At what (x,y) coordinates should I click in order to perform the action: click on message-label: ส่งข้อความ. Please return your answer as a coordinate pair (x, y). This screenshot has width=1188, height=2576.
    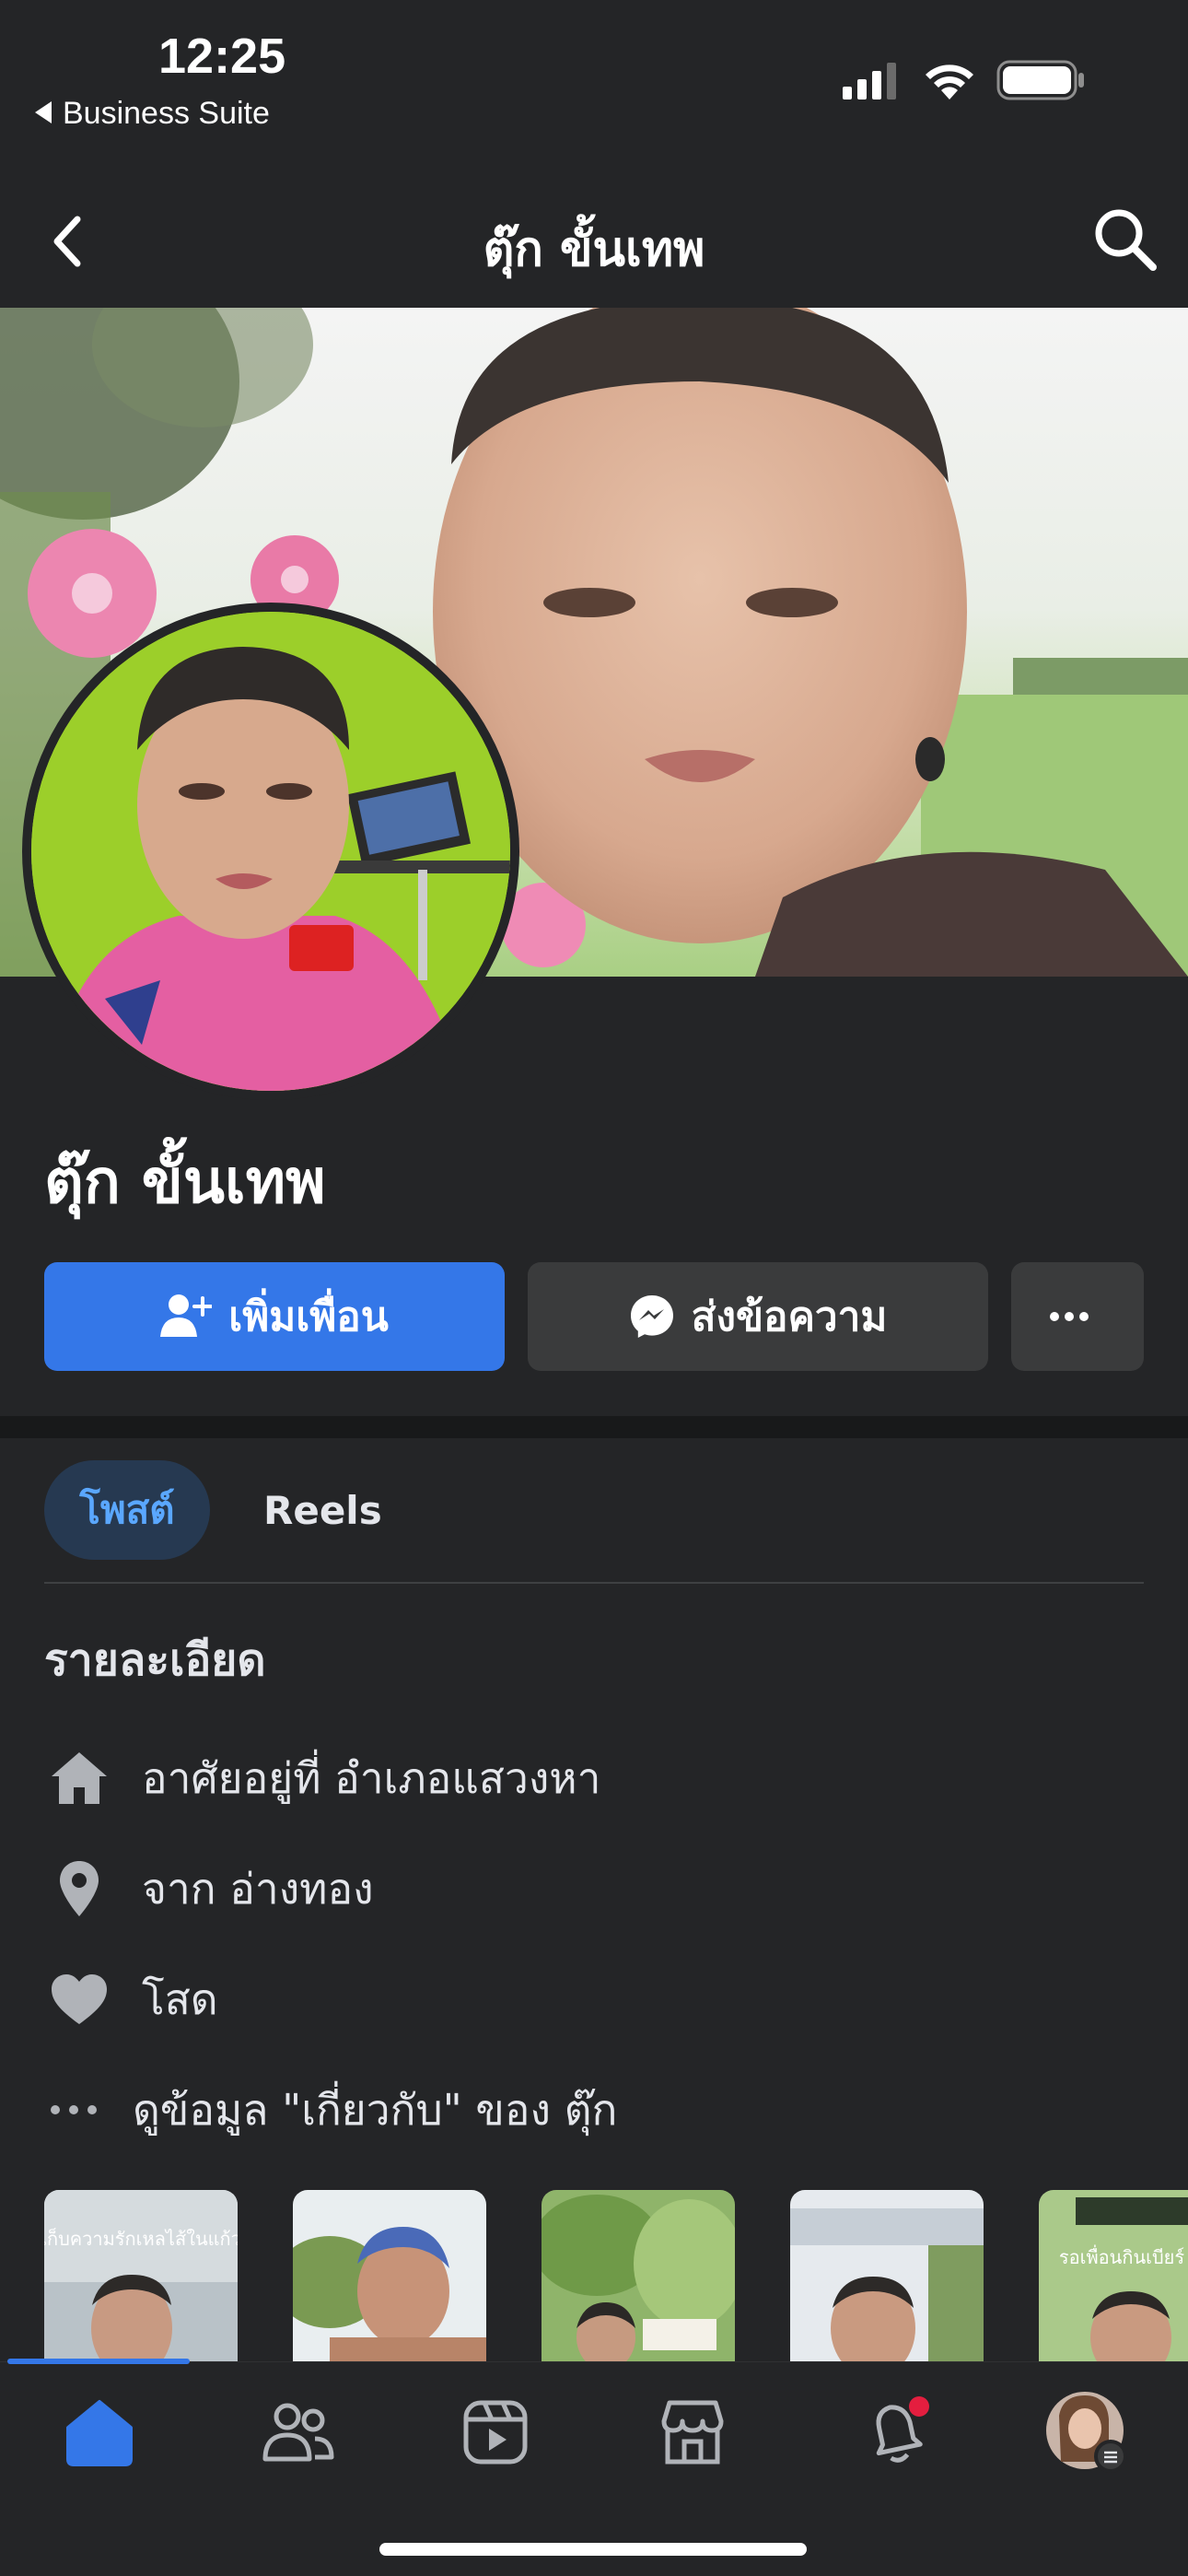
    Looking at the image, I should click on (789, 1317).